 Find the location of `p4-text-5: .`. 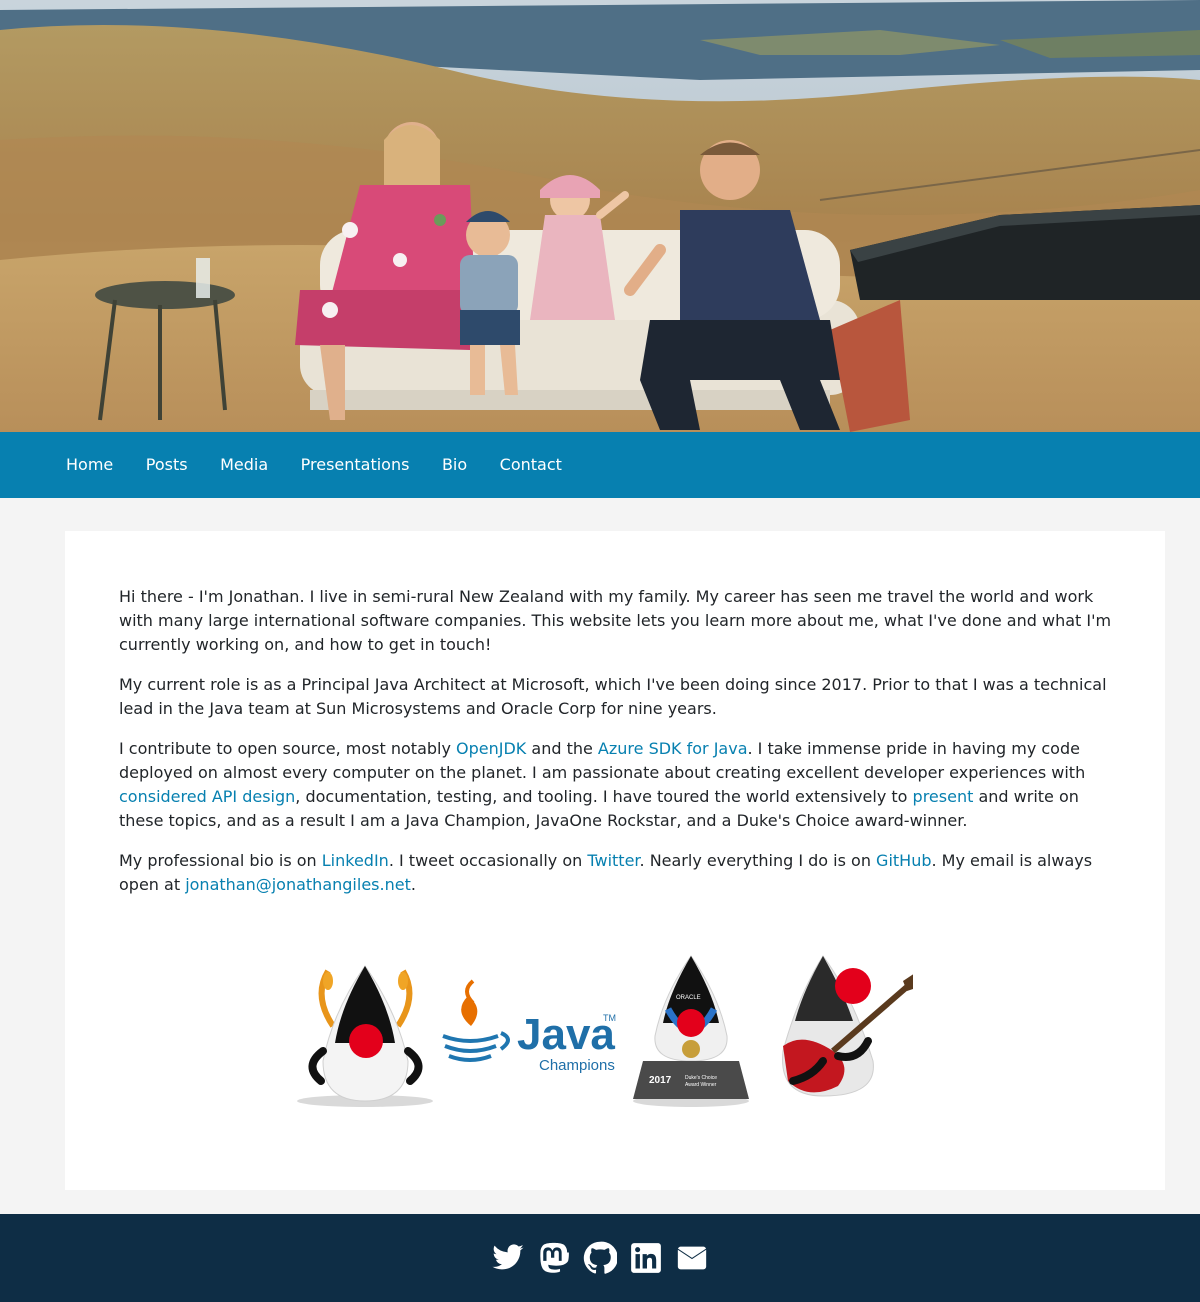

p4-text-5: . is located at coordinates (413, 884).